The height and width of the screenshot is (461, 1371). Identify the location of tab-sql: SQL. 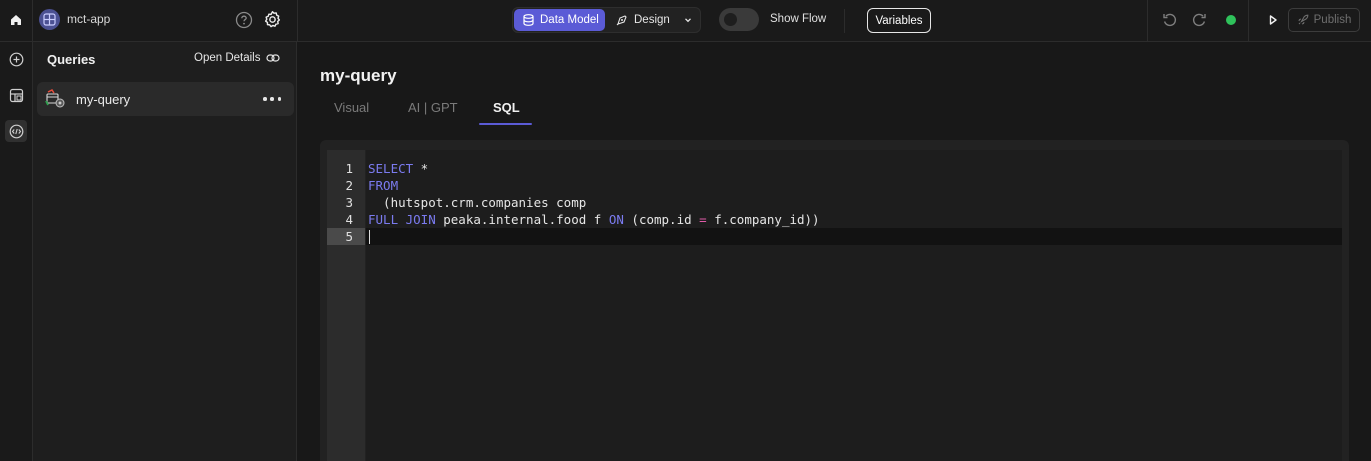
(506, 107).